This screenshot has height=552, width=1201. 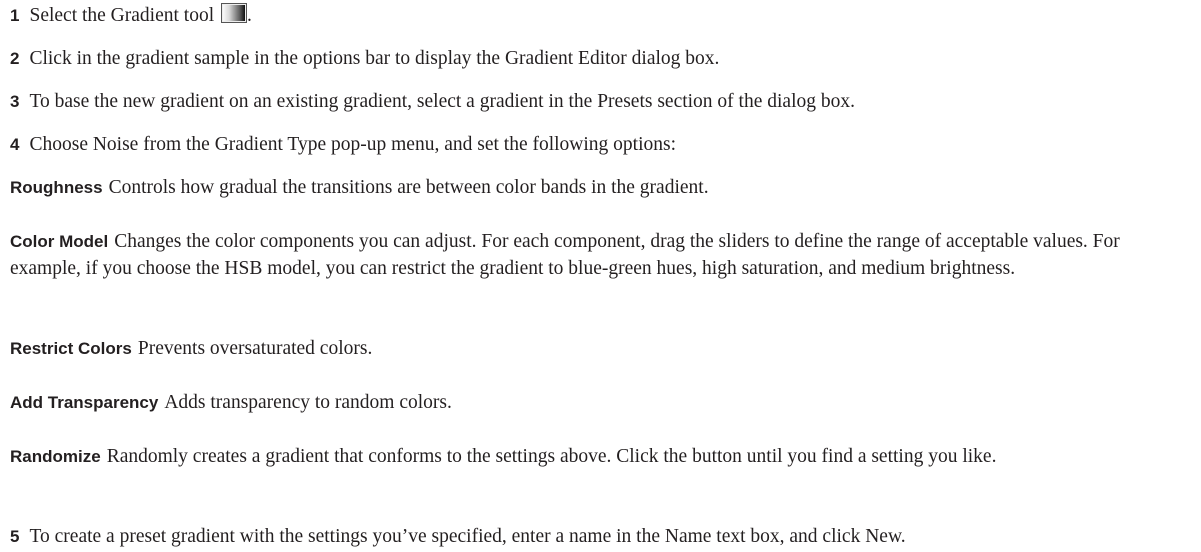 I want to click on option-description: Adds transparency to random colors., so click(x=308, y=402).